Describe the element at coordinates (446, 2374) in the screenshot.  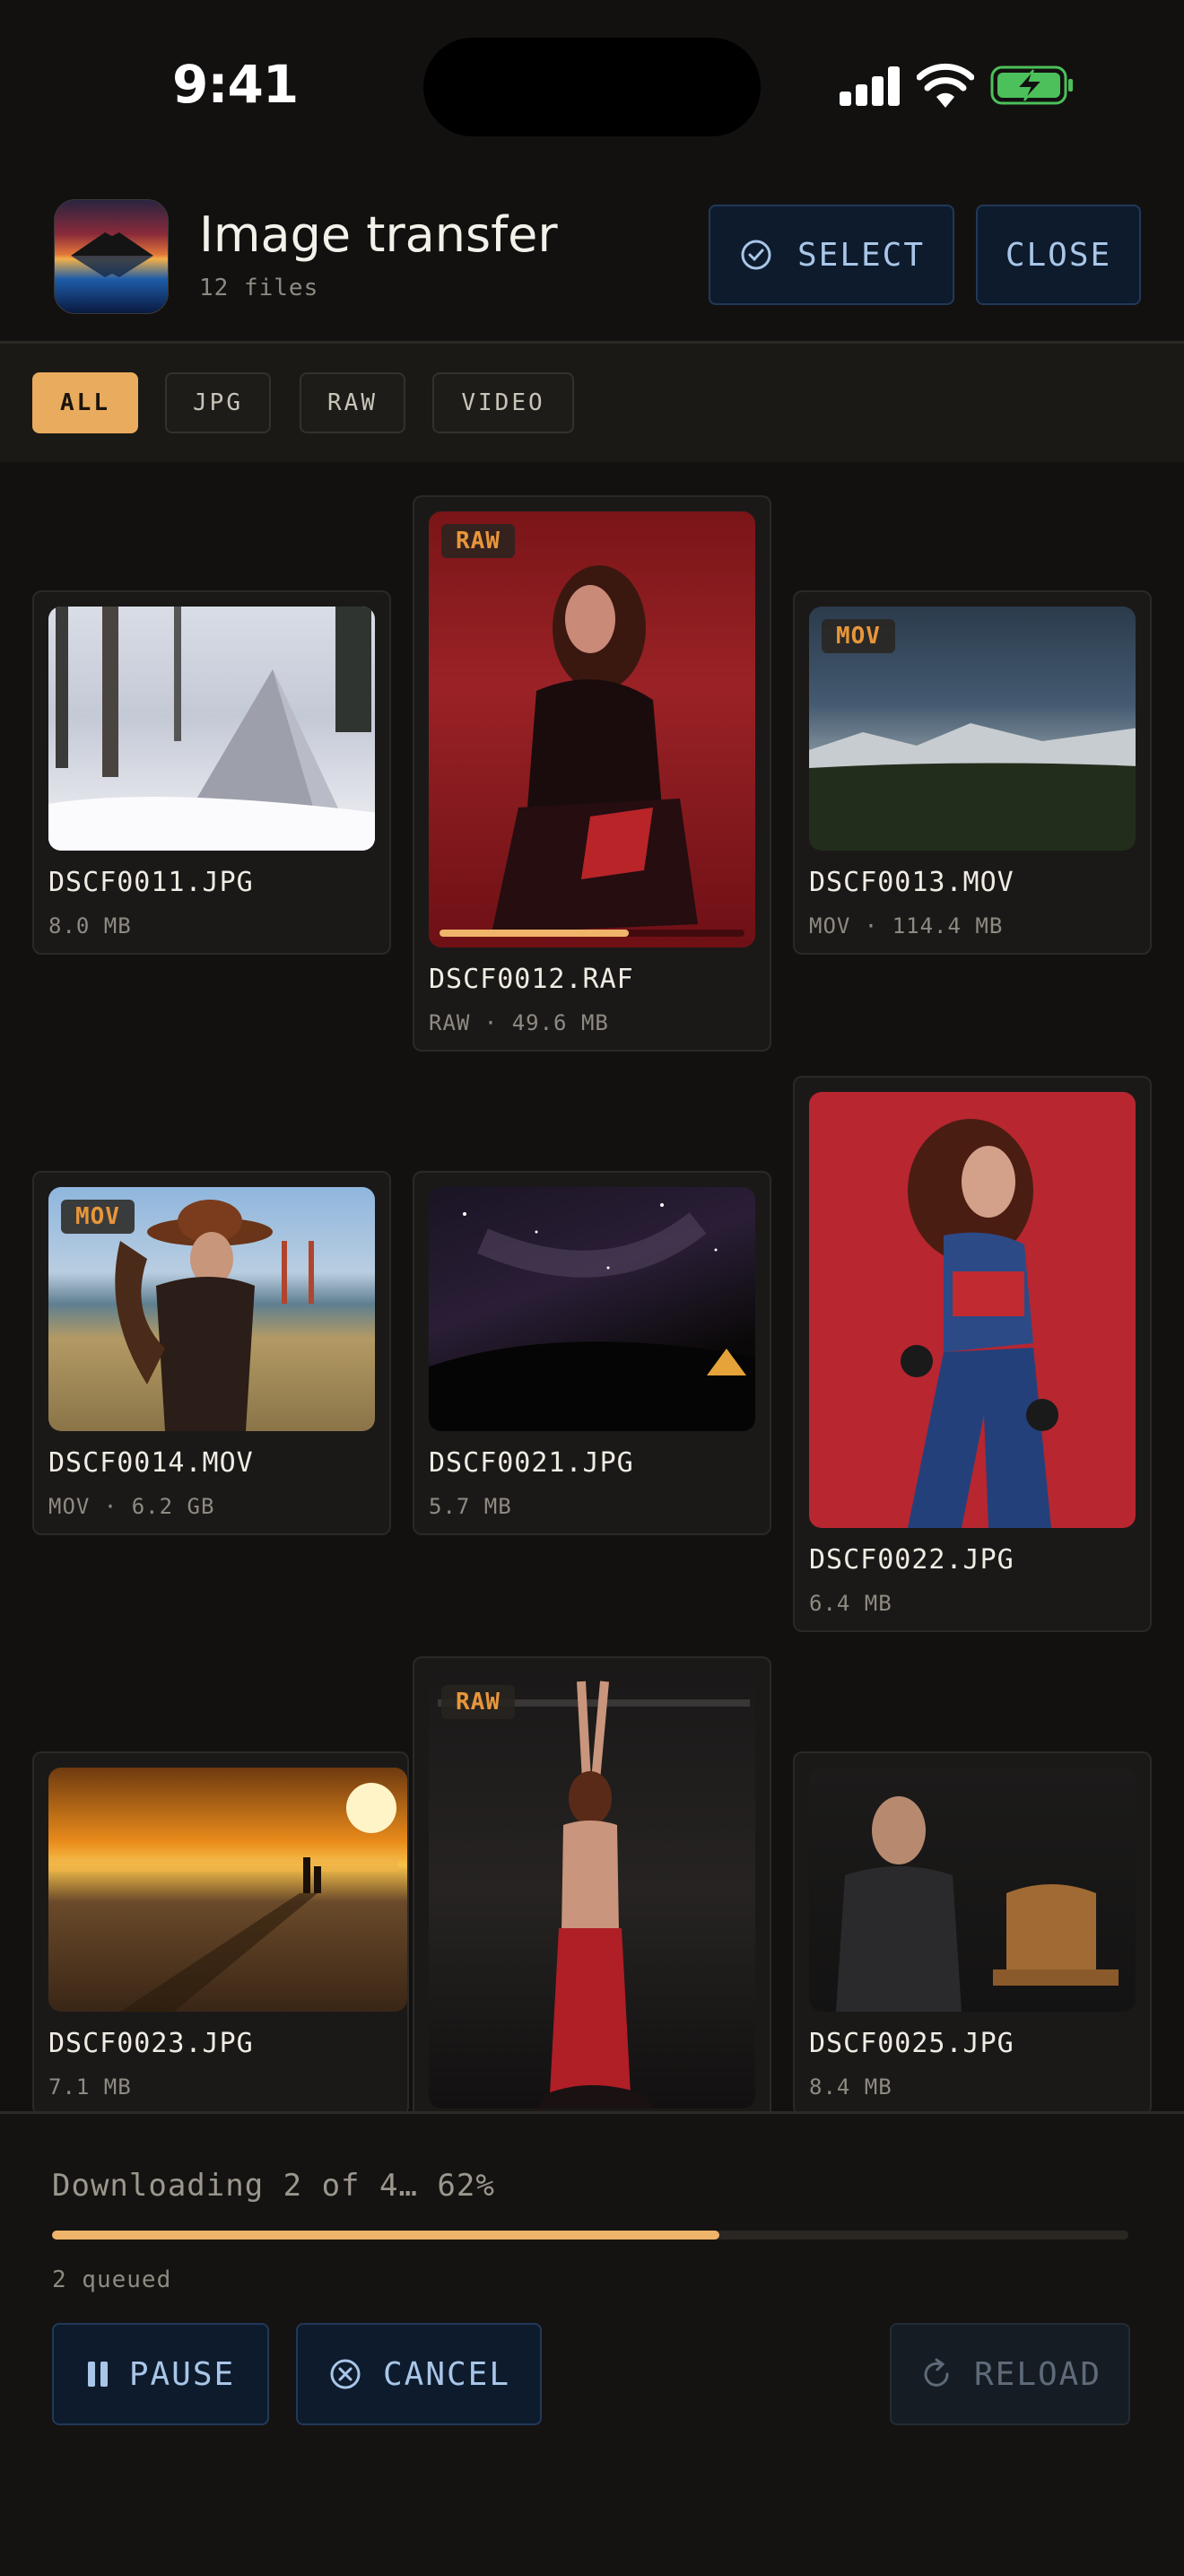
I see `cancel-label: CANCEL` at that location.